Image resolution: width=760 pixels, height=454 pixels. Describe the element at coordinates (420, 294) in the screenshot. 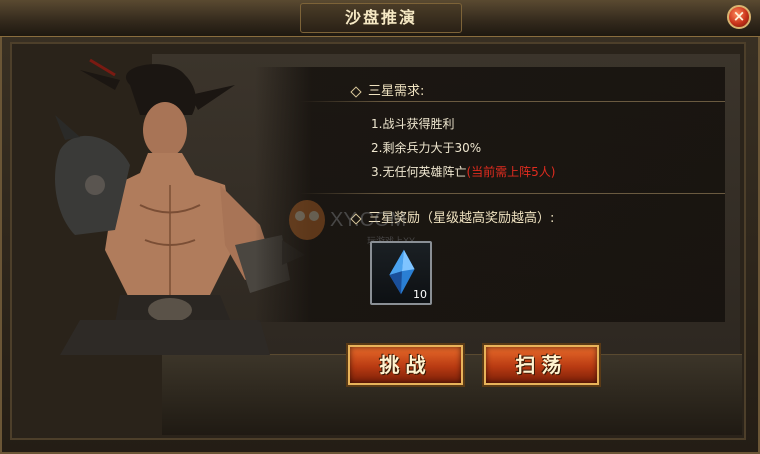

I see `reward-item-count: 10` at that location.